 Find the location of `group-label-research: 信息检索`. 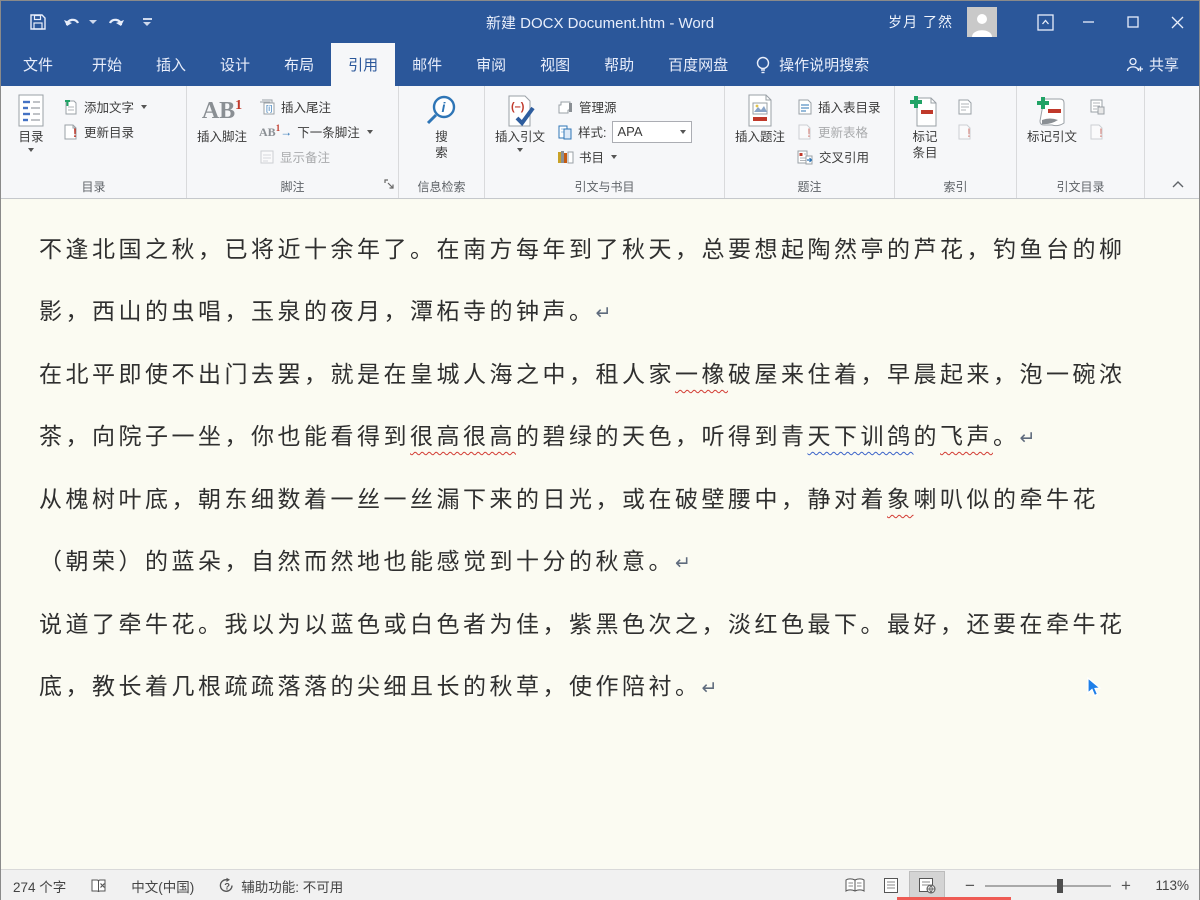

group-label-research: 信息检索 is located at coordinates (441, 187).